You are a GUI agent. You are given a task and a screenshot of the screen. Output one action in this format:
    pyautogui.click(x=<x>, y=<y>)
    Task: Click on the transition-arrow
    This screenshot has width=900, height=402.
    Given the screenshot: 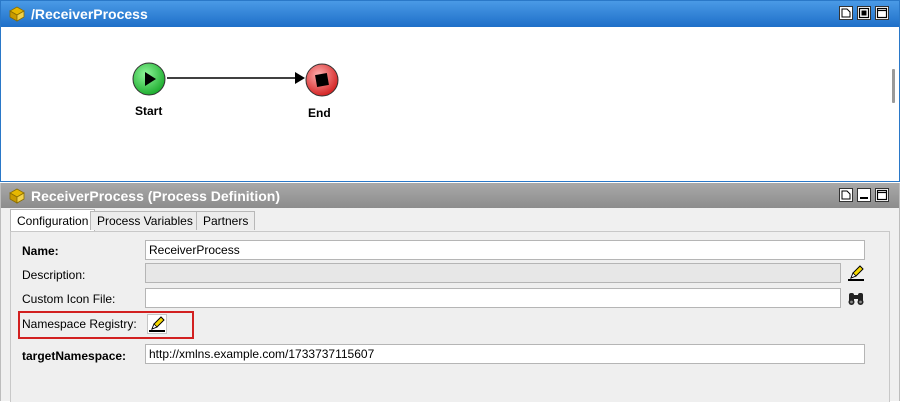 What is the action you would take?
    pyautogui.click(x=236, y=79)
    